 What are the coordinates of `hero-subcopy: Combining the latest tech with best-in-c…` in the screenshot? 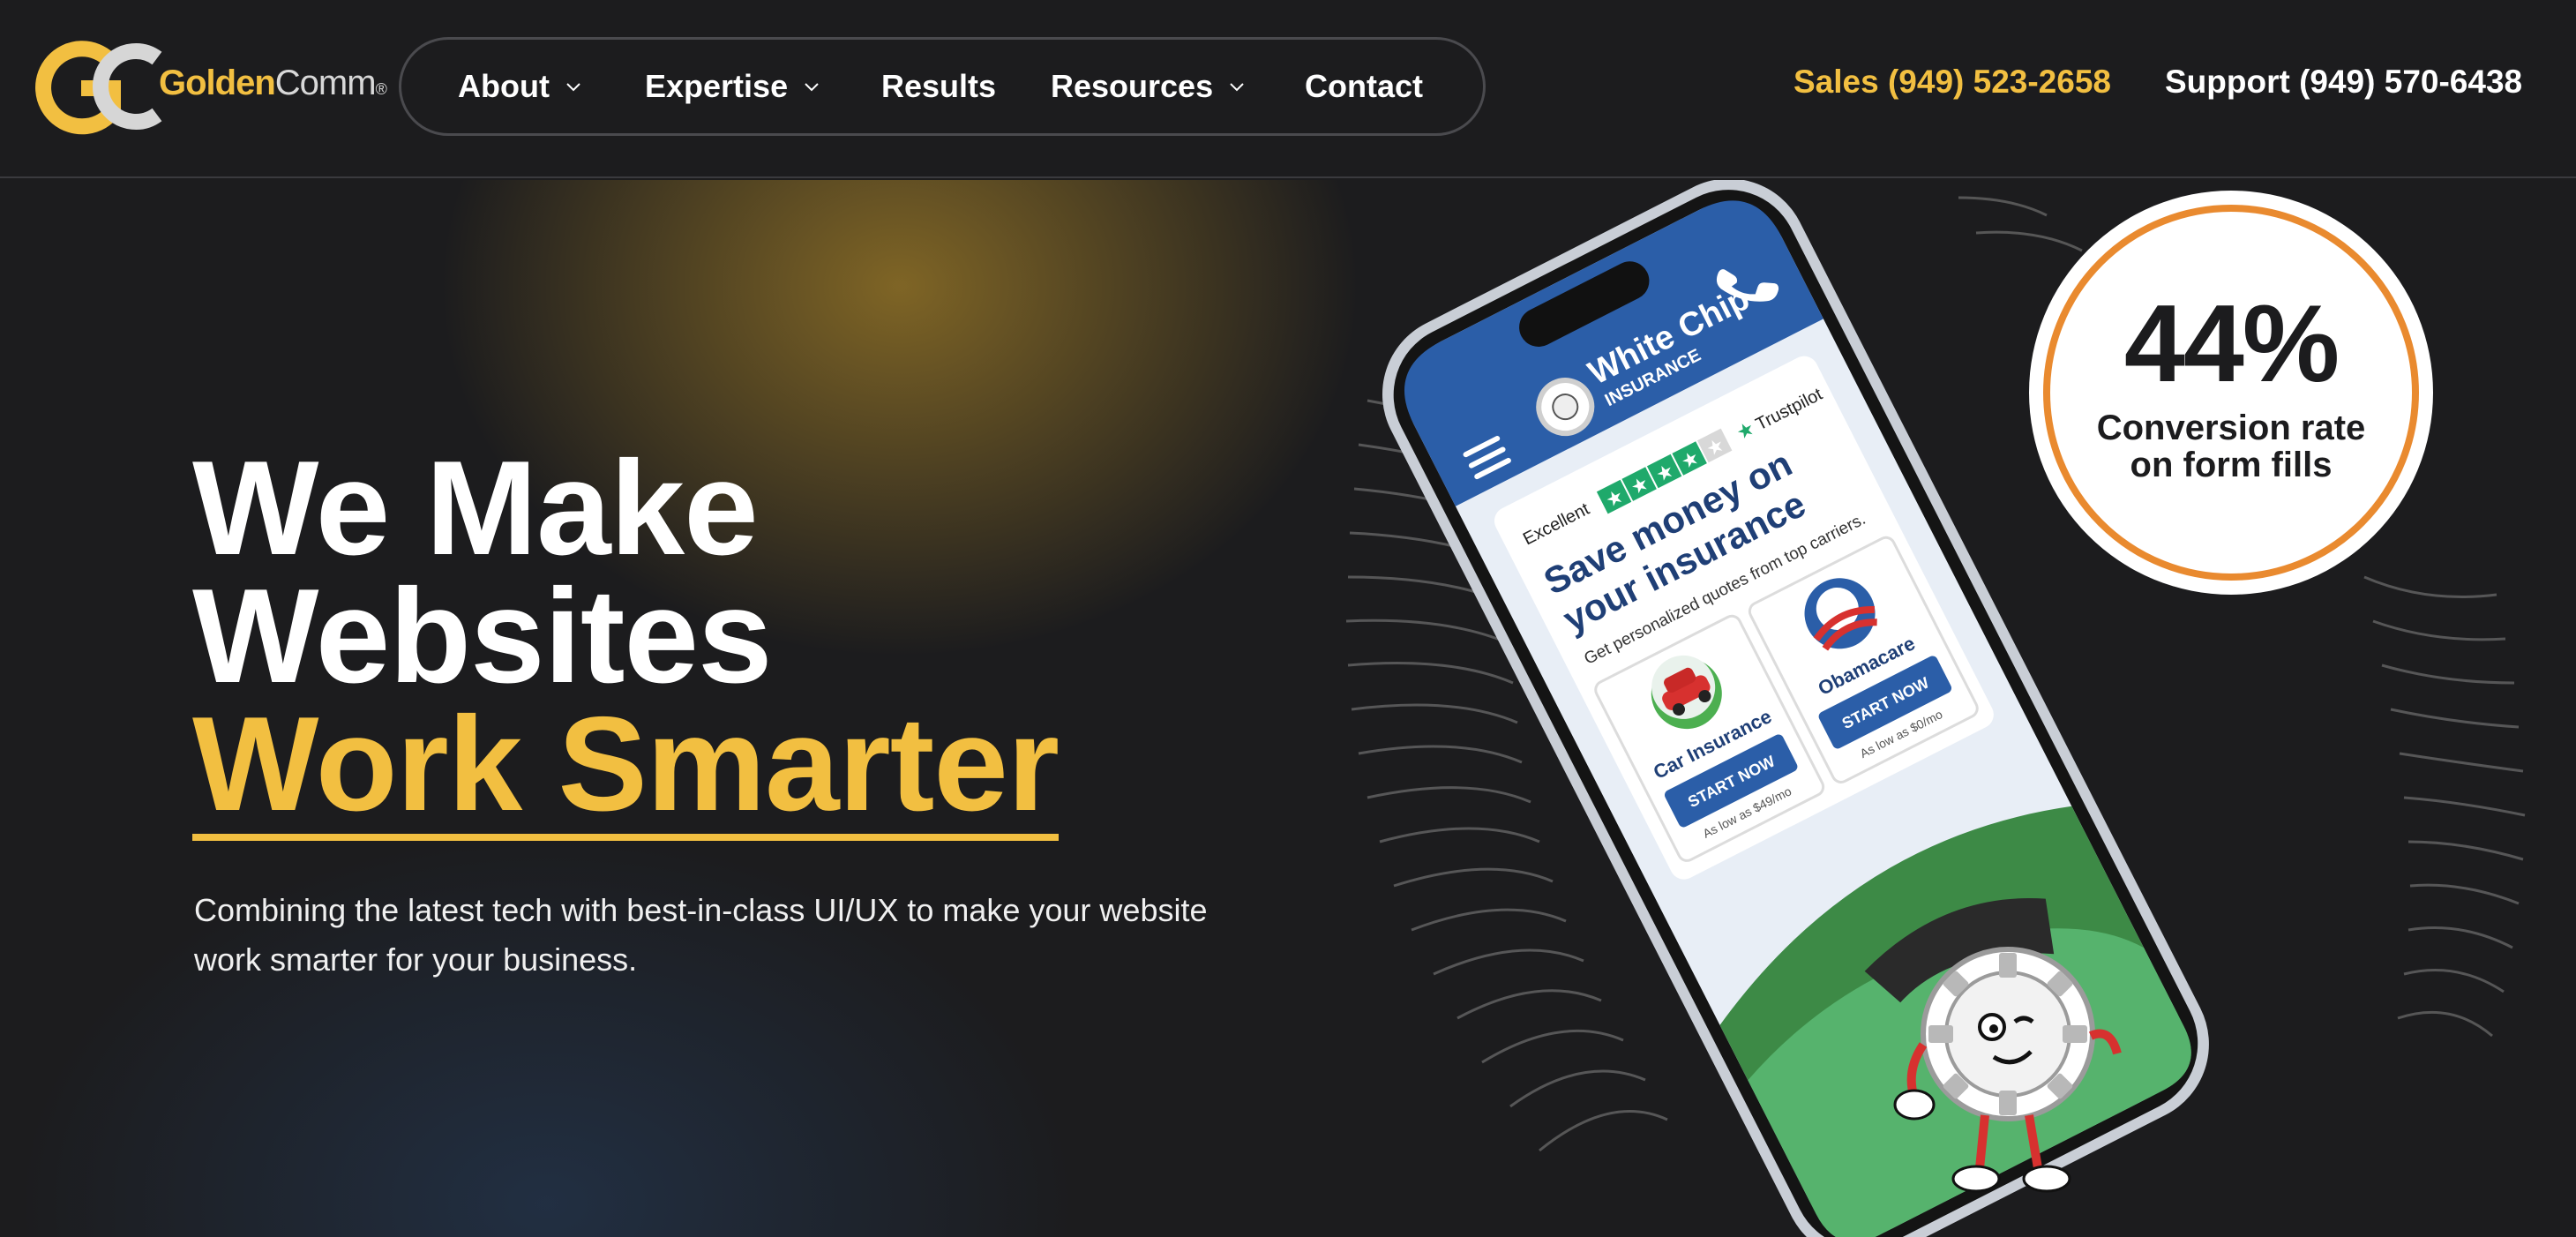 It's located at (701, 935).